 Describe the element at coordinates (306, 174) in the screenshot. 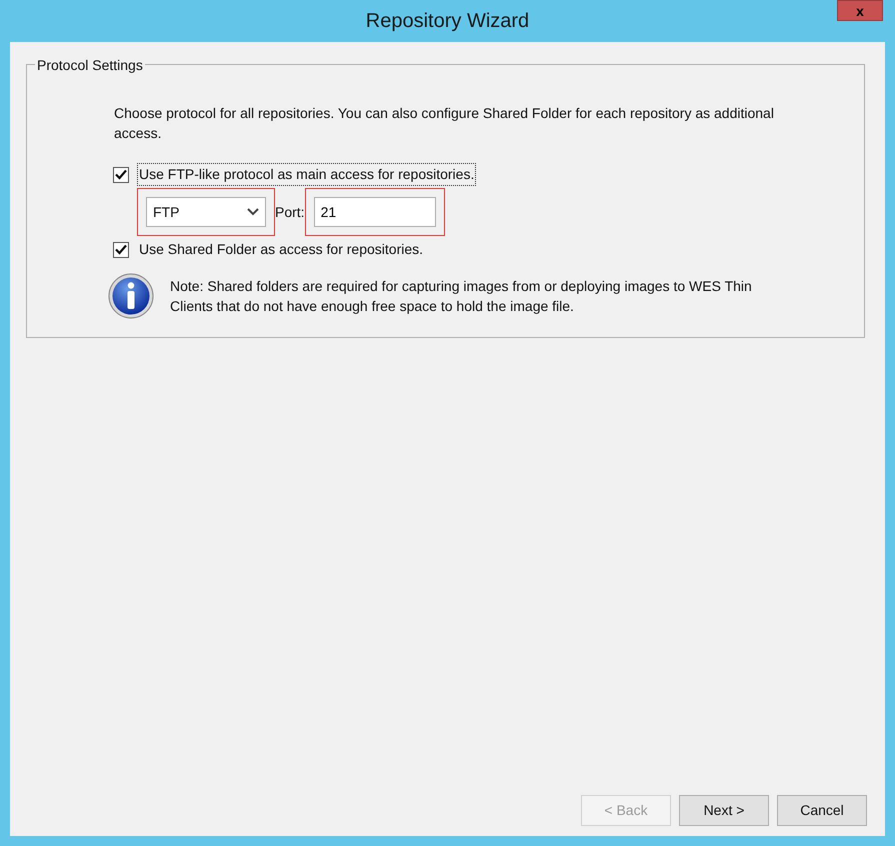

I see `checkbox-label: Use FTP-like protocol as main access for repositories.` at that location.